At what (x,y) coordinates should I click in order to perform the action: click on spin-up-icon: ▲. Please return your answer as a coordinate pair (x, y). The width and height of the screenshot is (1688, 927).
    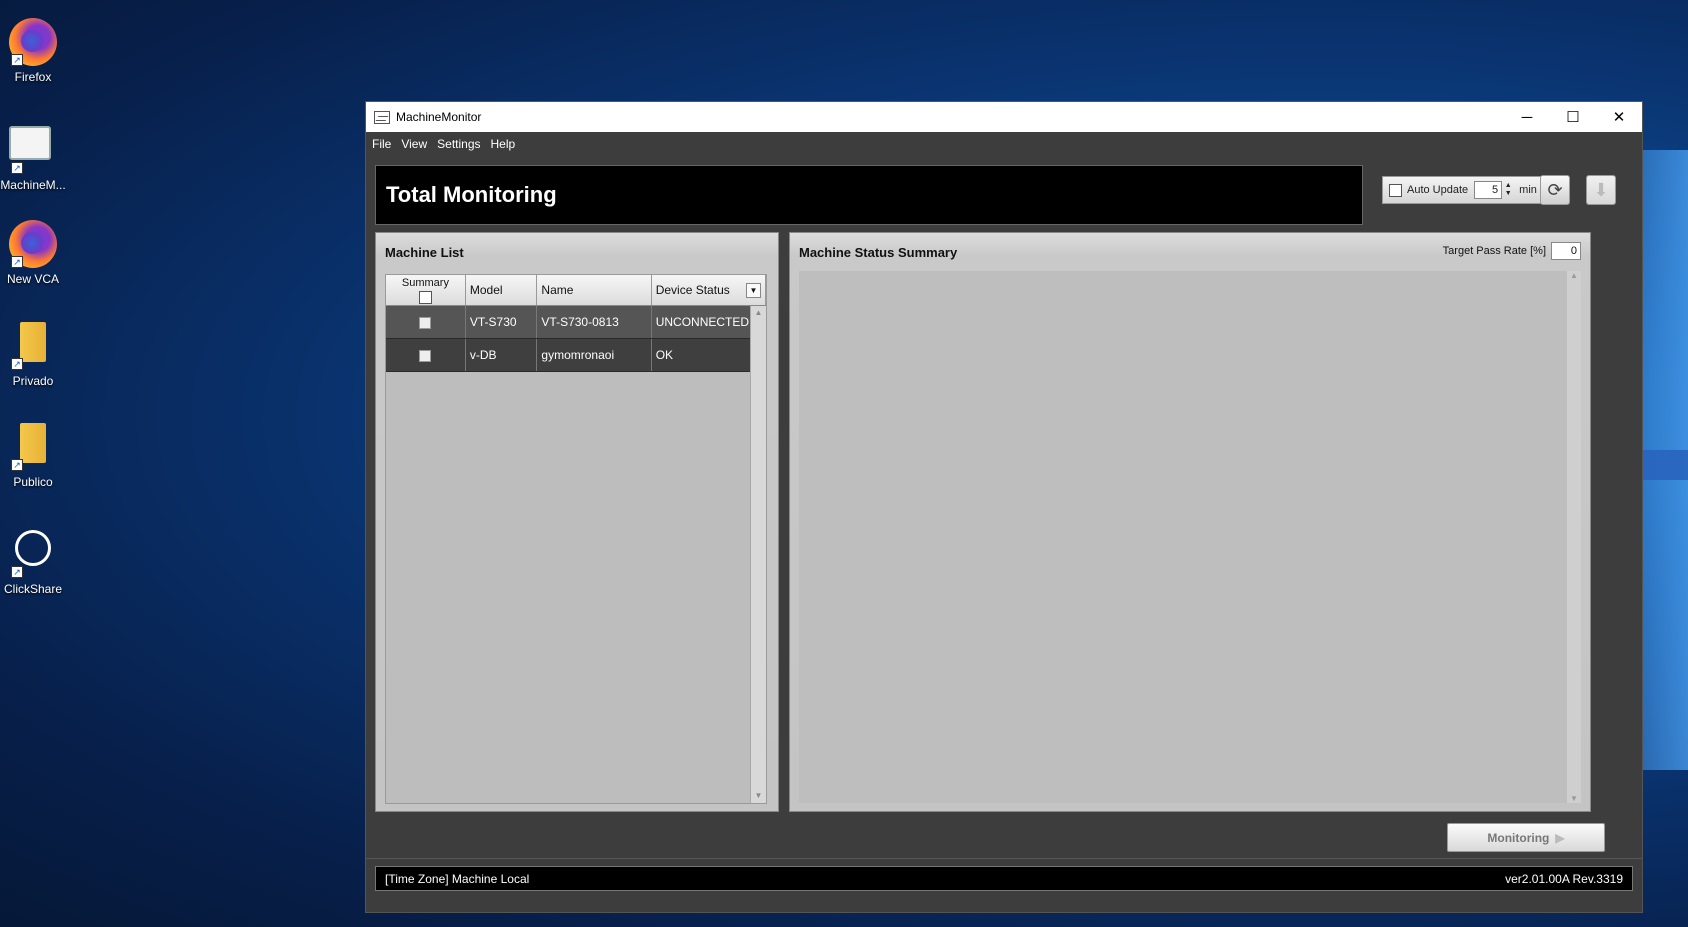
    Looking at the image, I should click on (1508, 186).